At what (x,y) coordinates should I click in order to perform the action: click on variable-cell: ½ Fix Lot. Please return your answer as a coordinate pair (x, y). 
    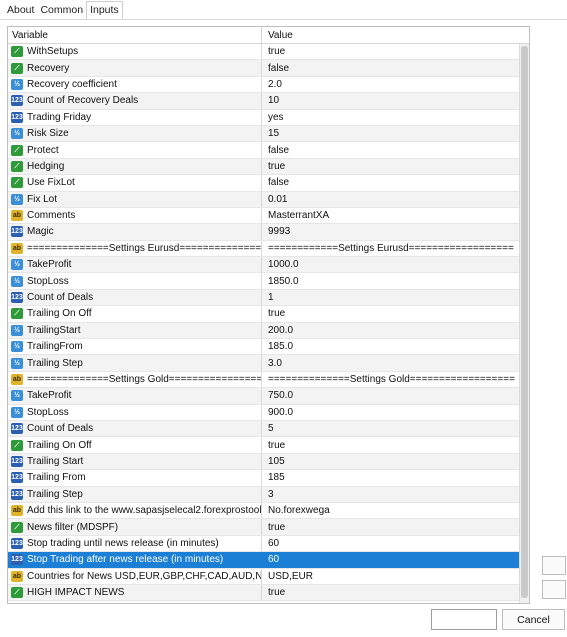
    Looking at the image, I should click on (135, 199).